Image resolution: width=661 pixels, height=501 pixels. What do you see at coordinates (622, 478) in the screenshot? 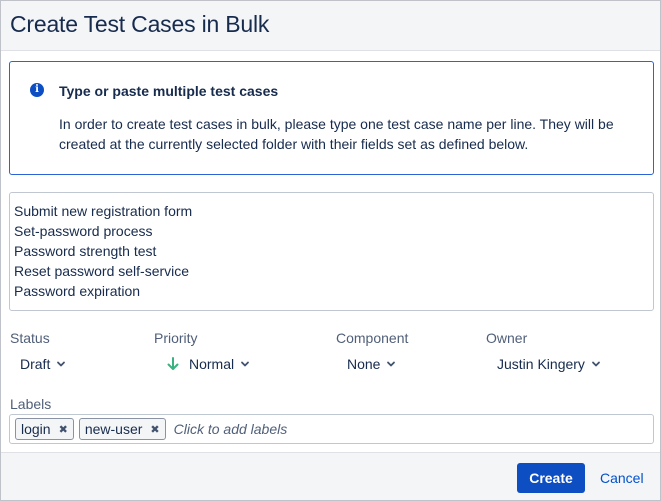
I see `cancel-button: Cancel` at bounding box center [622, 478].